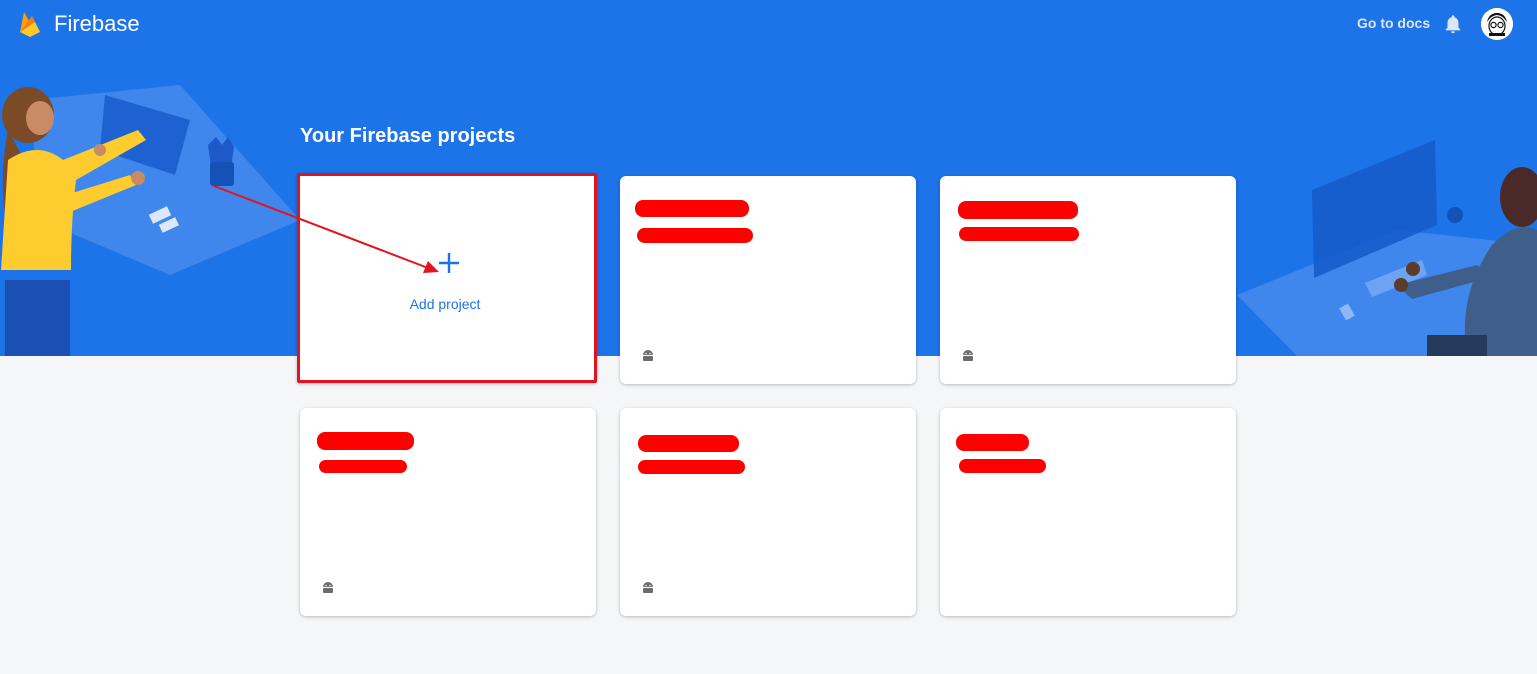 This screenshot has height=674, width=1537. What do you see at coordinates (768, 25) in the screenshot?
I see `top-app-bar: Firebase Go to docs` at bounding box center [768, 25].